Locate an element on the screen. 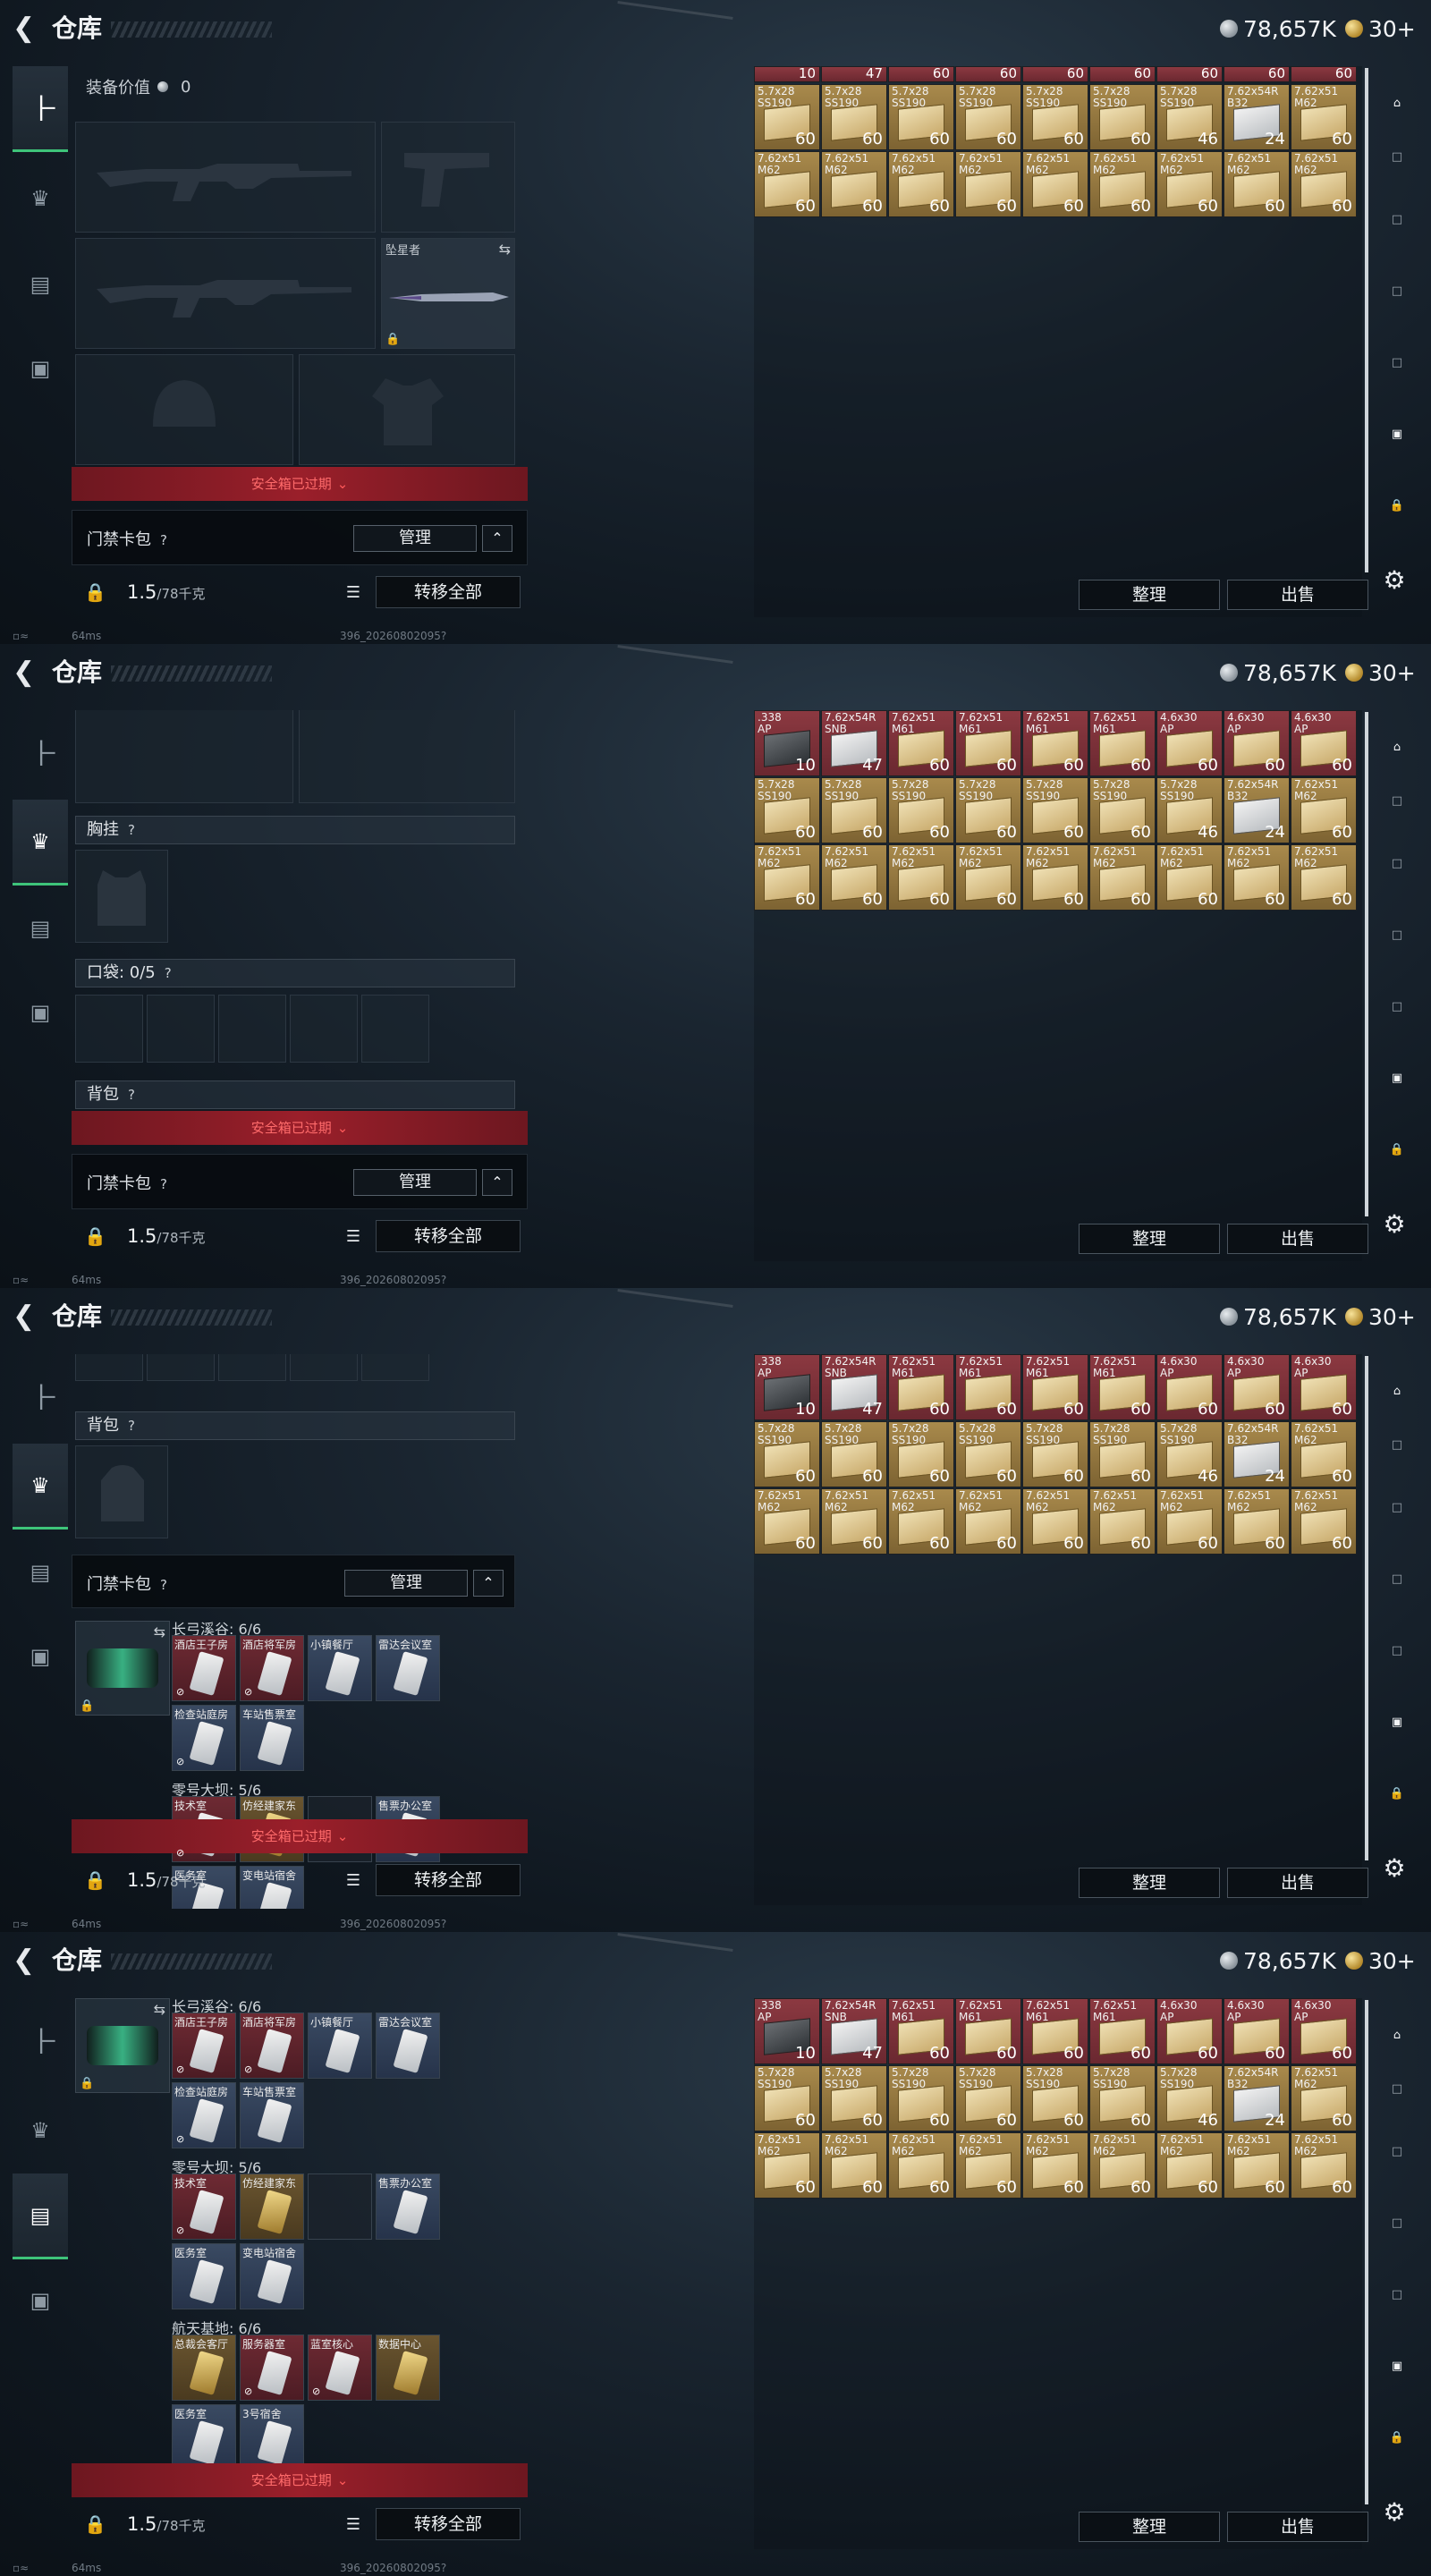 The width and height of the screenshot is (1431, 2576). keycard-item: 仿经建家东 is located at coordinates (272, 2207).